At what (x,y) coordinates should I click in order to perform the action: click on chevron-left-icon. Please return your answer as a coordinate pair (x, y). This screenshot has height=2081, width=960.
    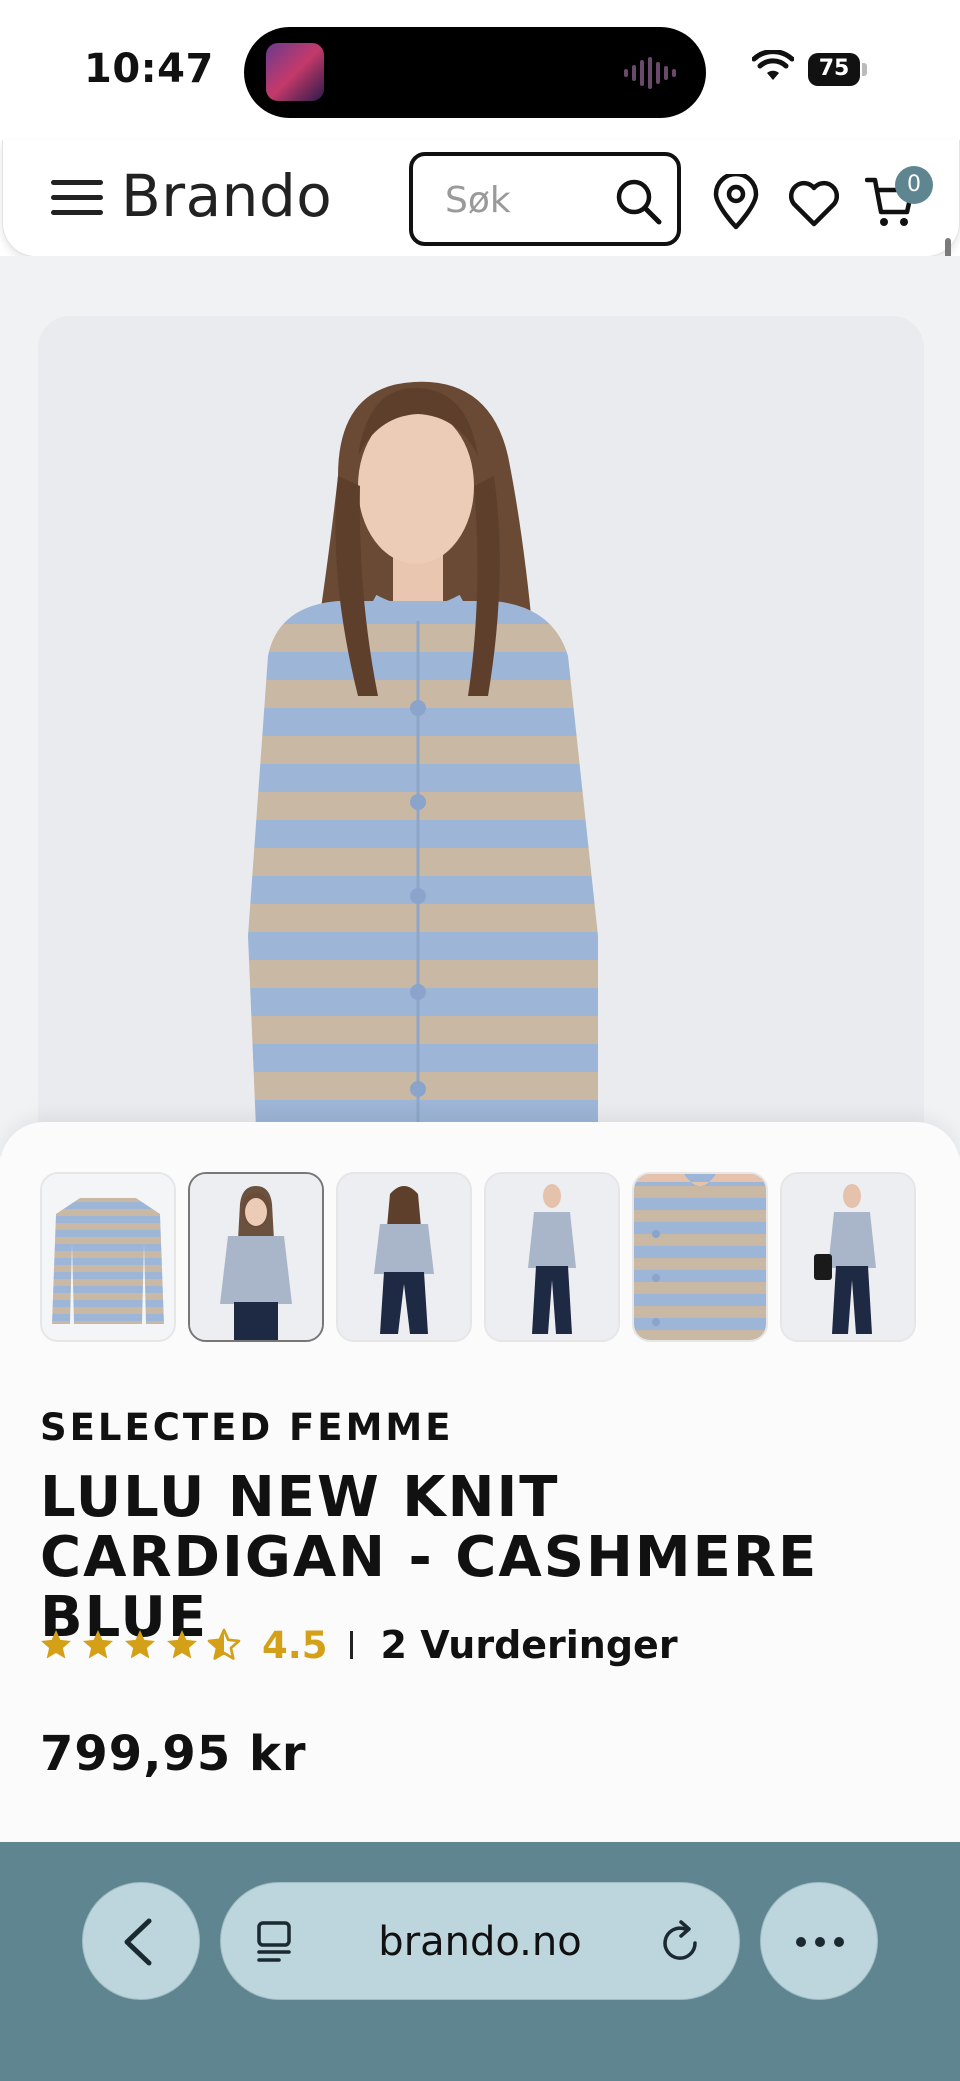
    Looking at the image, I should click on (138, 1942).